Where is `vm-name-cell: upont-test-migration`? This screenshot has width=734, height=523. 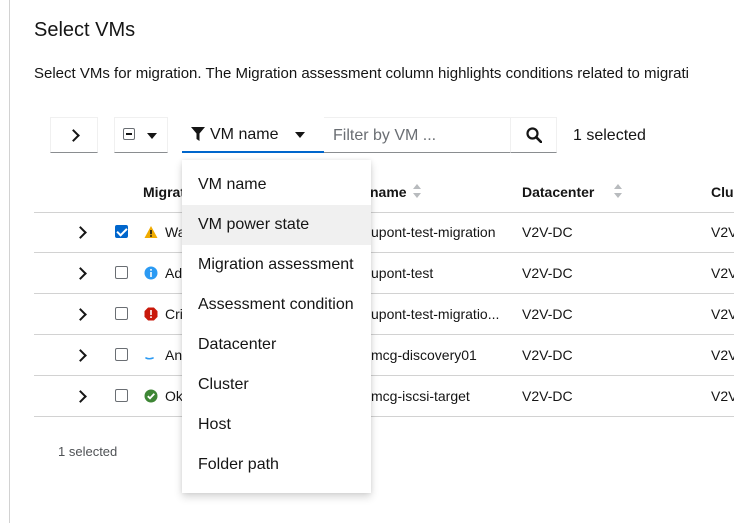
vm-name-cell: upont-test-migration is located at coordinates (433, 232).